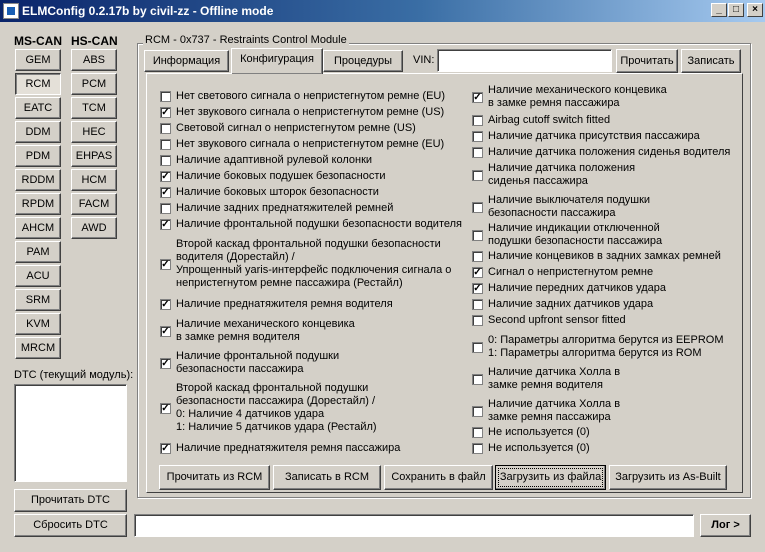 The image size is (765, 552). What do you see at coordinates (94, 132) in the screenshot?
I see `hs-module-hec: HEC` at bounding box center [94, 132].